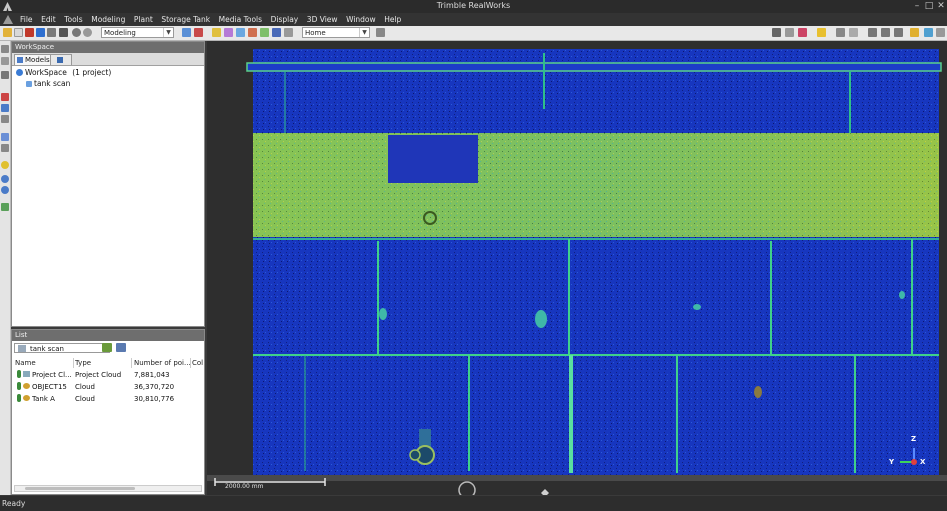 The image size is (947, 511). Describe the element at coordinates (244, 486) in the screenshot. I see `scale-label: 2000.00 mm` at that location.